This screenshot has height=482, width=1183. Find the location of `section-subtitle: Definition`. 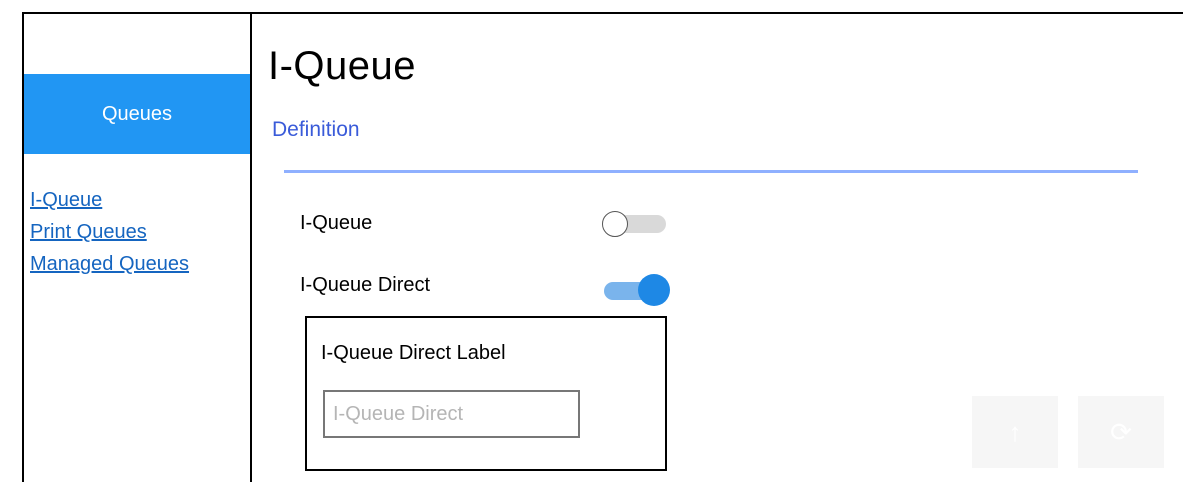

section-subtitle: Definition is located at coordinates (316, 129).